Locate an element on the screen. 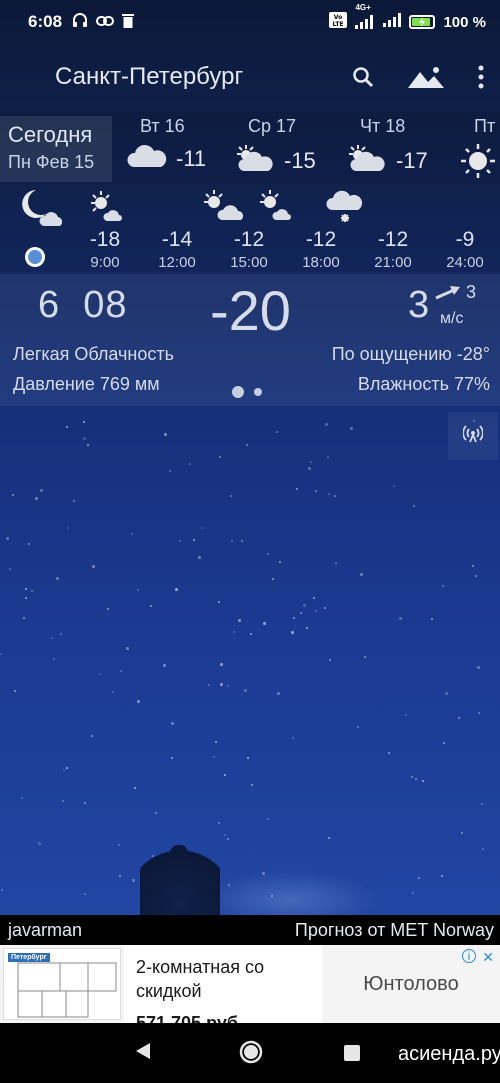 Image resolution: width=500 pixels, height=1083 pixels. current-clock: 6 08 is located at coordinates (83, 305).